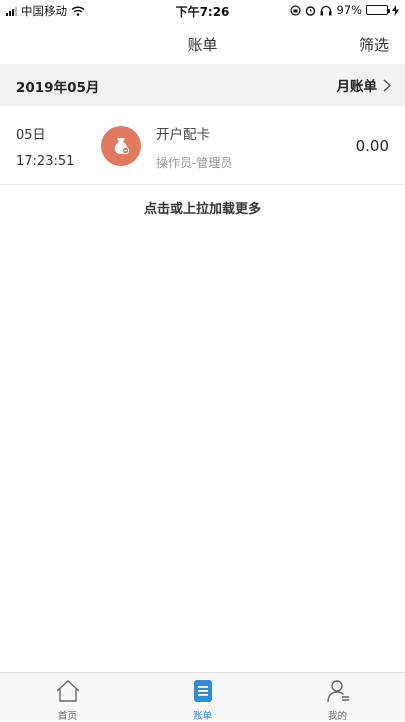 The image size is (405, 722). Describe the element at coordinates (337, 691) in the screenshot. I see `user-icon` at that location.